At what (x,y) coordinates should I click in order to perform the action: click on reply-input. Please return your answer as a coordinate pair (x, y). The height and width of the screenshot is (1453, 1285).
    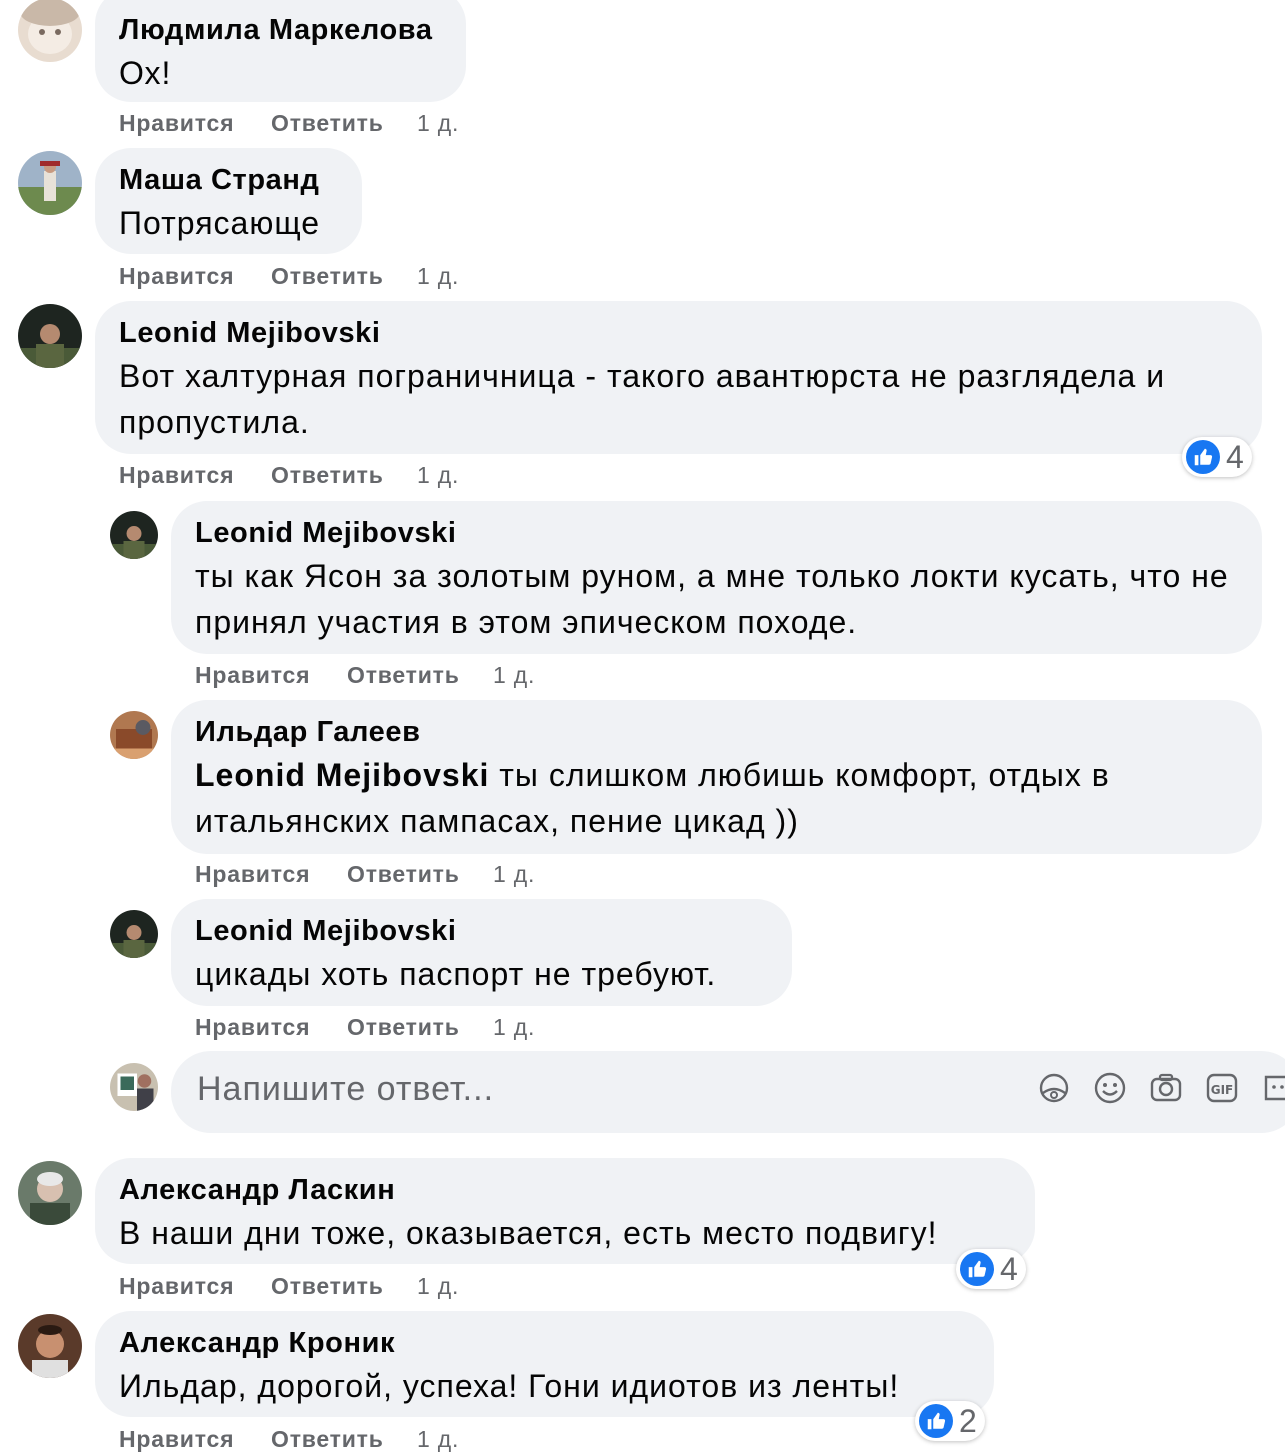
    Looking at the image, I should click on (607, 1089).